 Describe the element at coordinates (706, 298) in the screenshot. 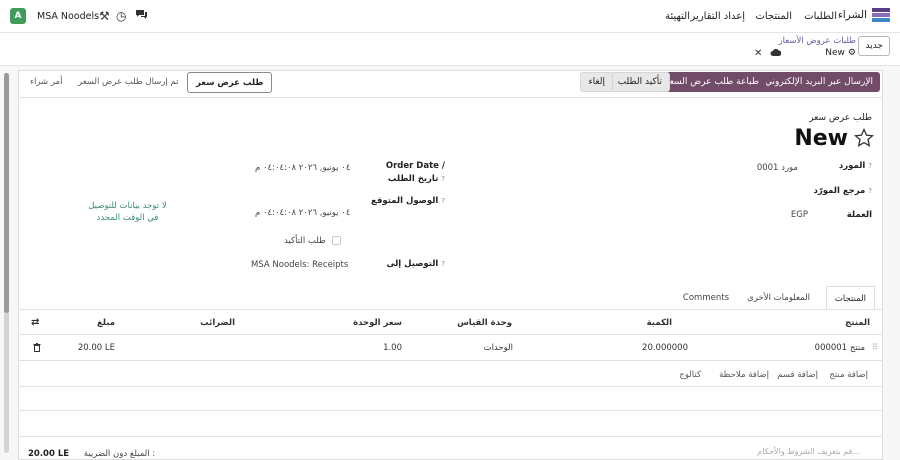

I see `tab-comments: Comments` at that location.